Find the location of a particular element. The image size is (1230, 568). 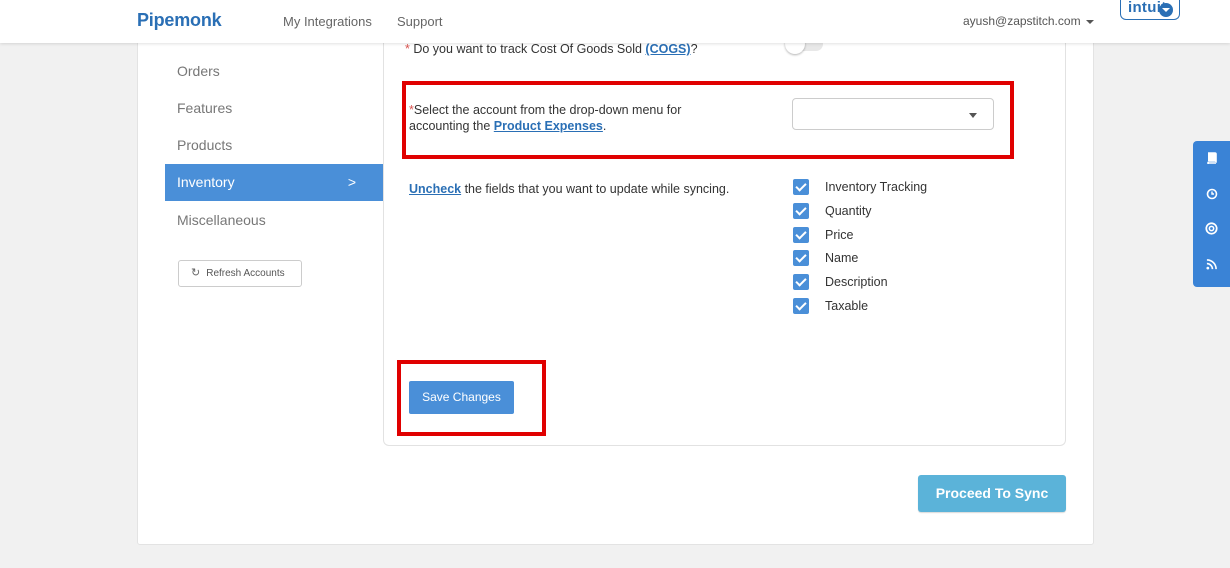

checkbox-label: Price is located at coordinates (839, 235).